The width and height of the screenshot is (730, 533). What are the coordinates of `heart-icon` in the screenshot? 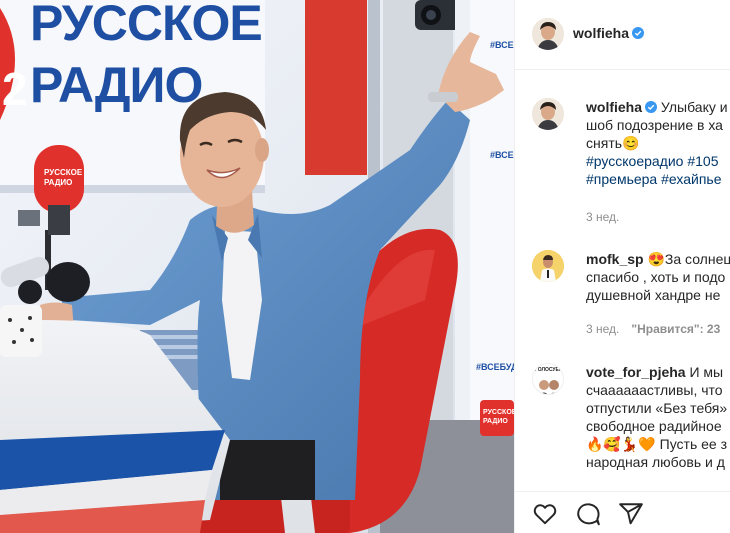 It's located at (545, 514).